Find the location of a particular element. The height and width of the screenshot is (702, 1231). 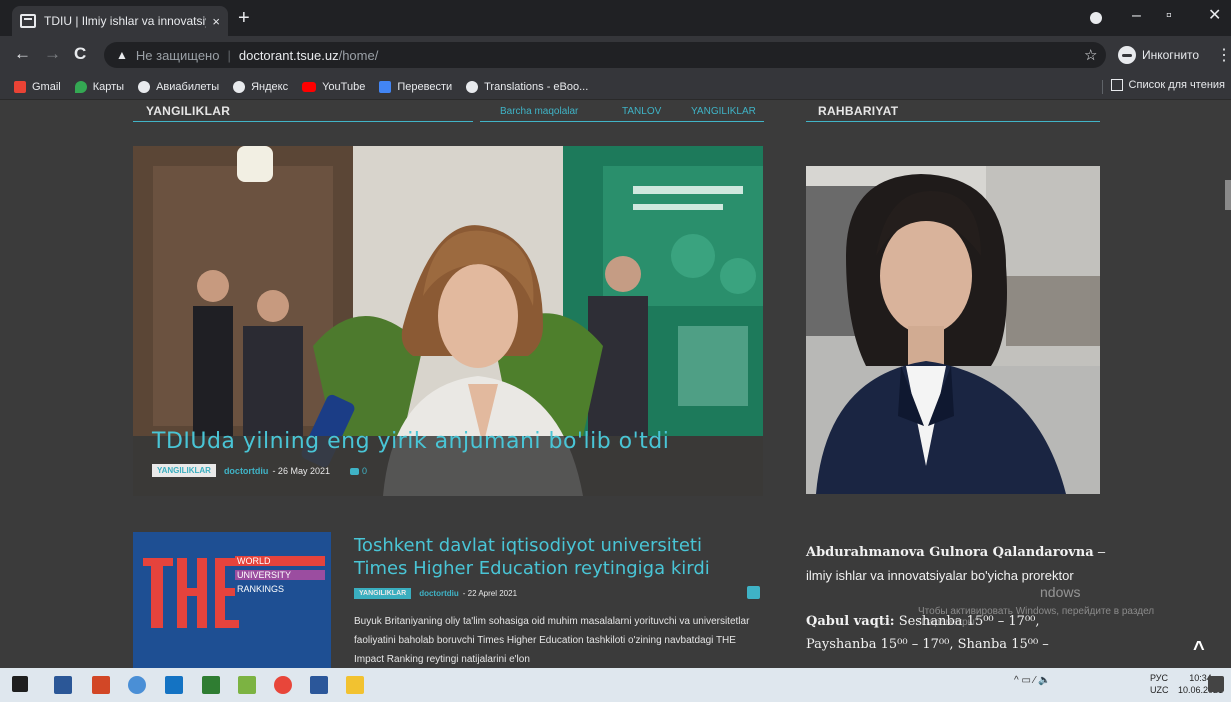

reading-list-button: Список для чтения is located at coordinates (1167, 85).